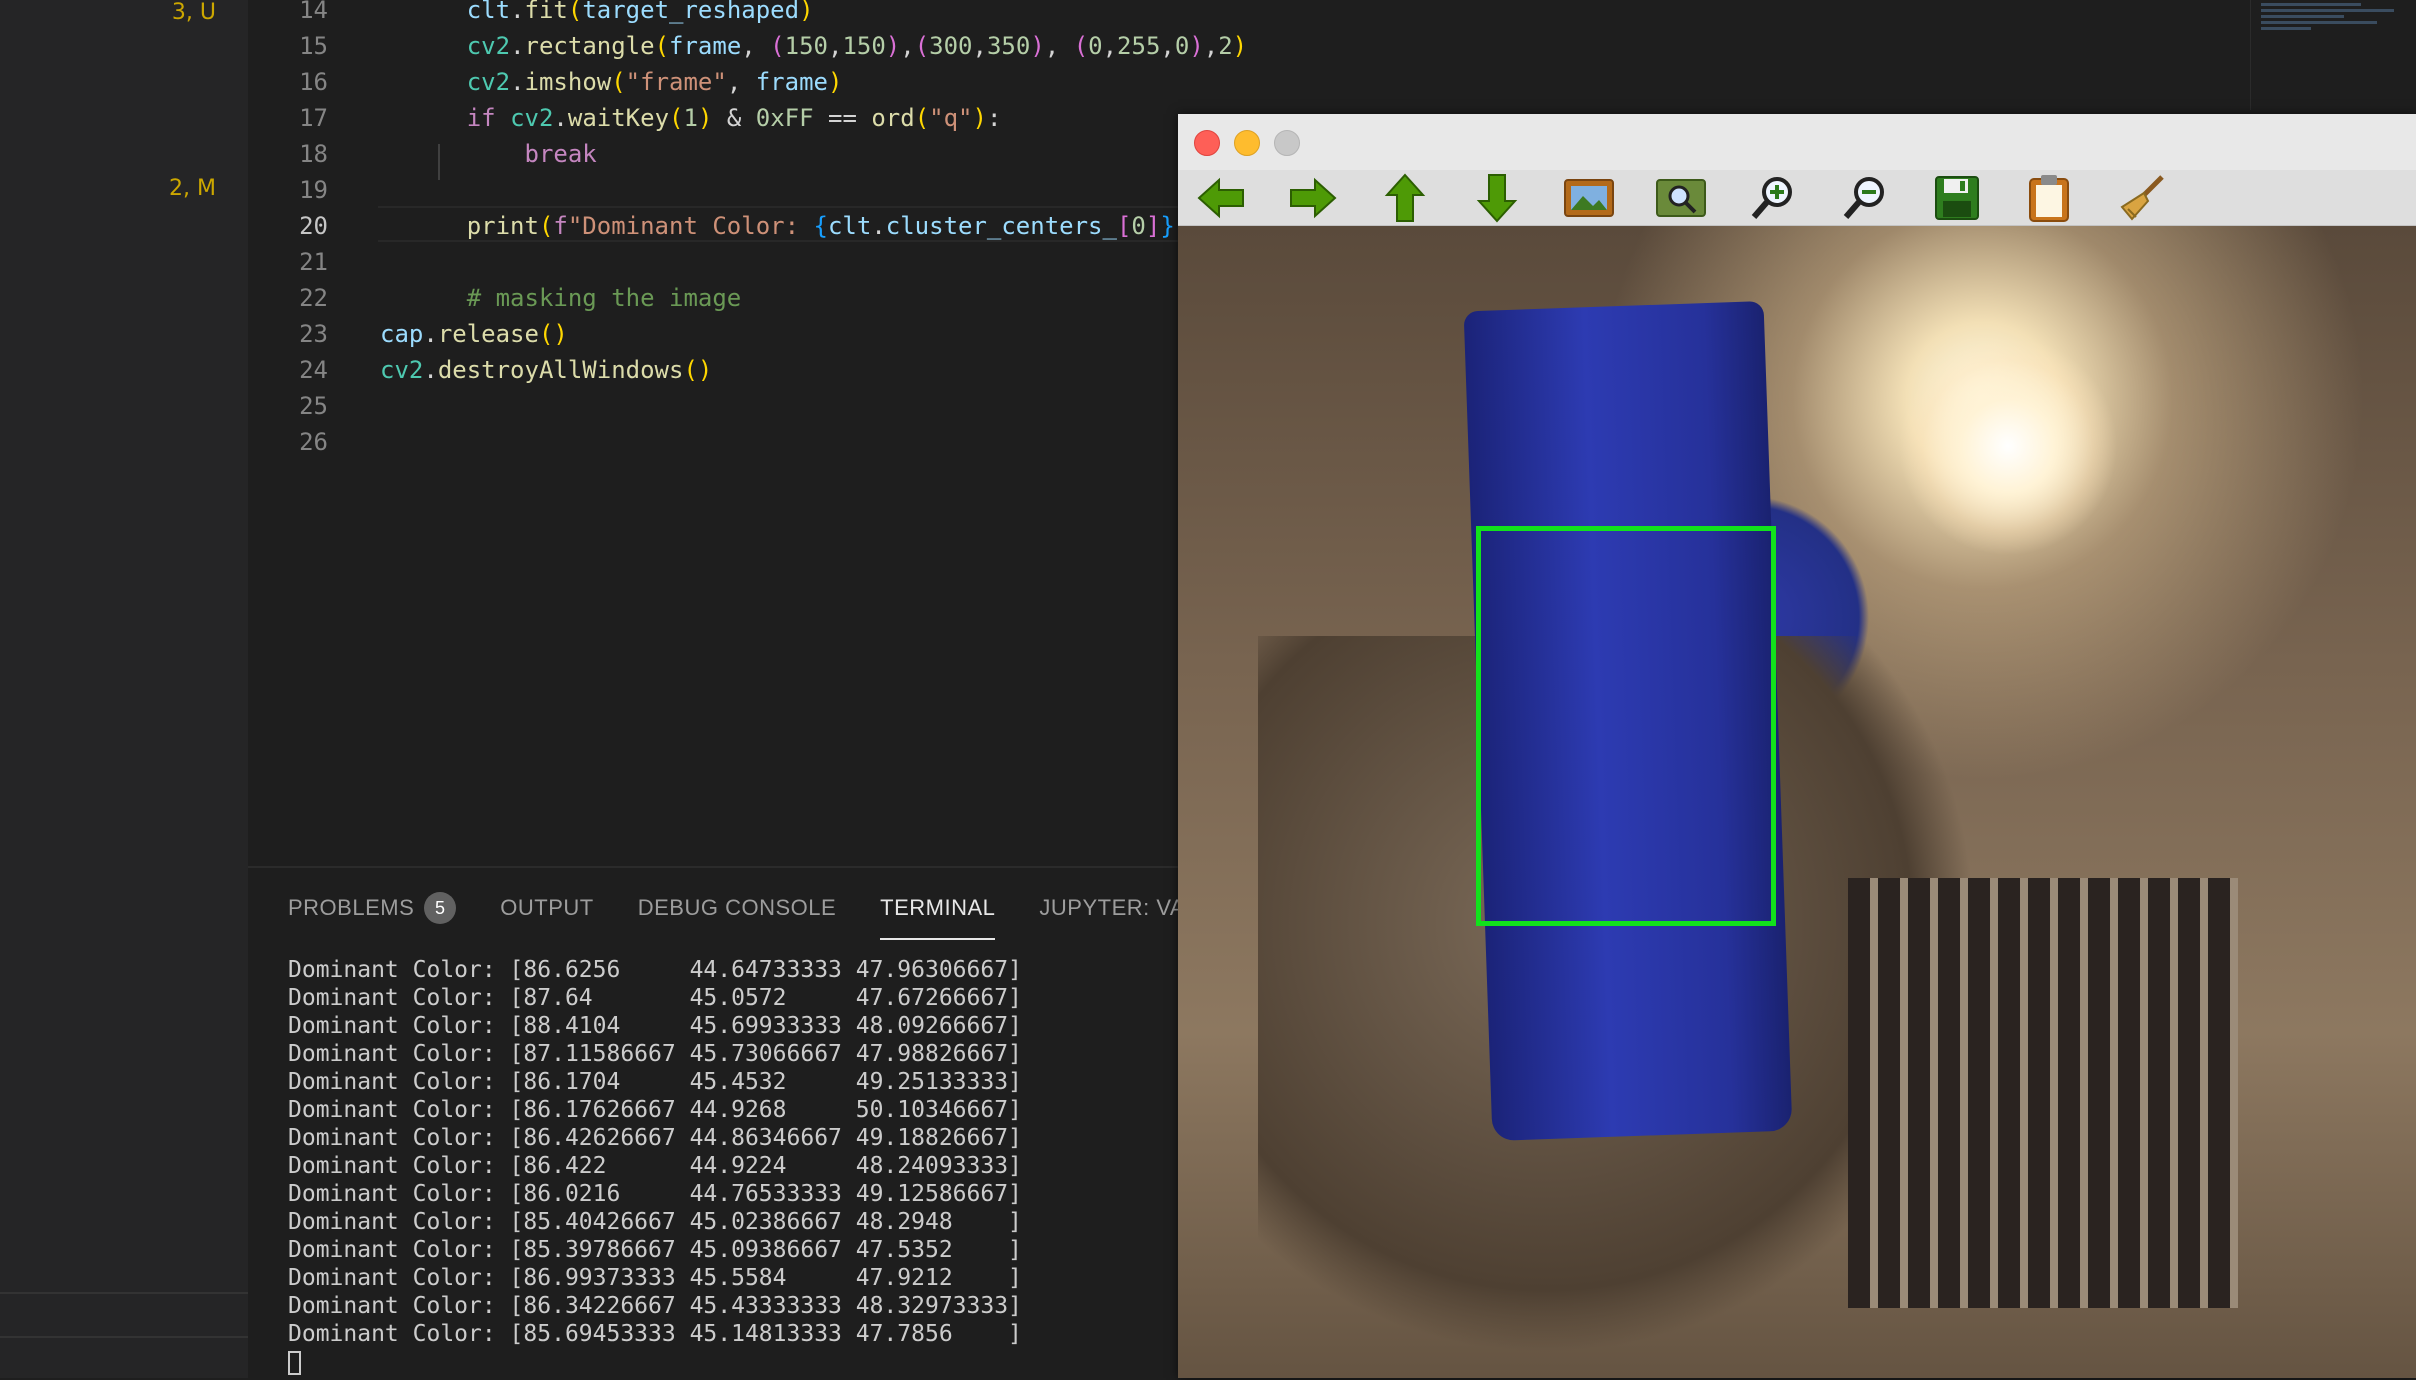  Describe the element at coordinates (951, 46) in the screenshot. I see `code-token: 300` at that location.